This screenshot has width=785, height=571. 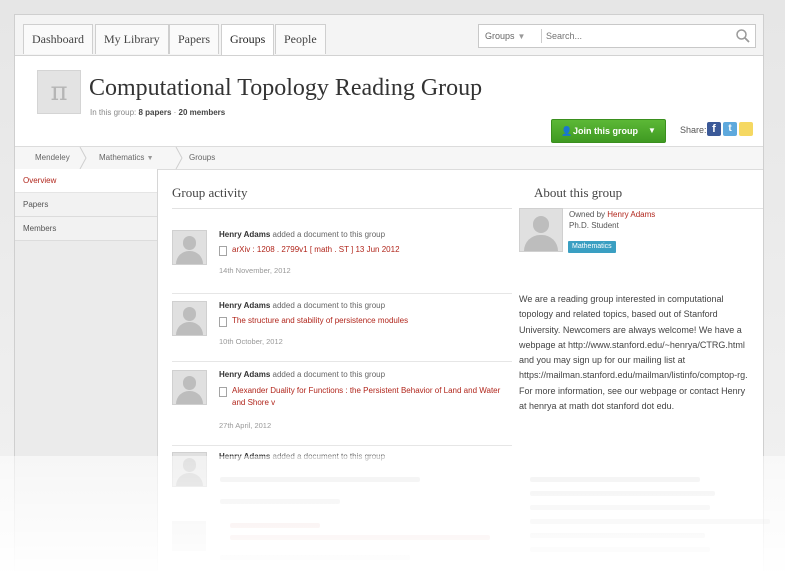 What do you see at coordinates (746, 129) in the screenshot?
I see `share-more-icon` at bounding box center [746, 129].